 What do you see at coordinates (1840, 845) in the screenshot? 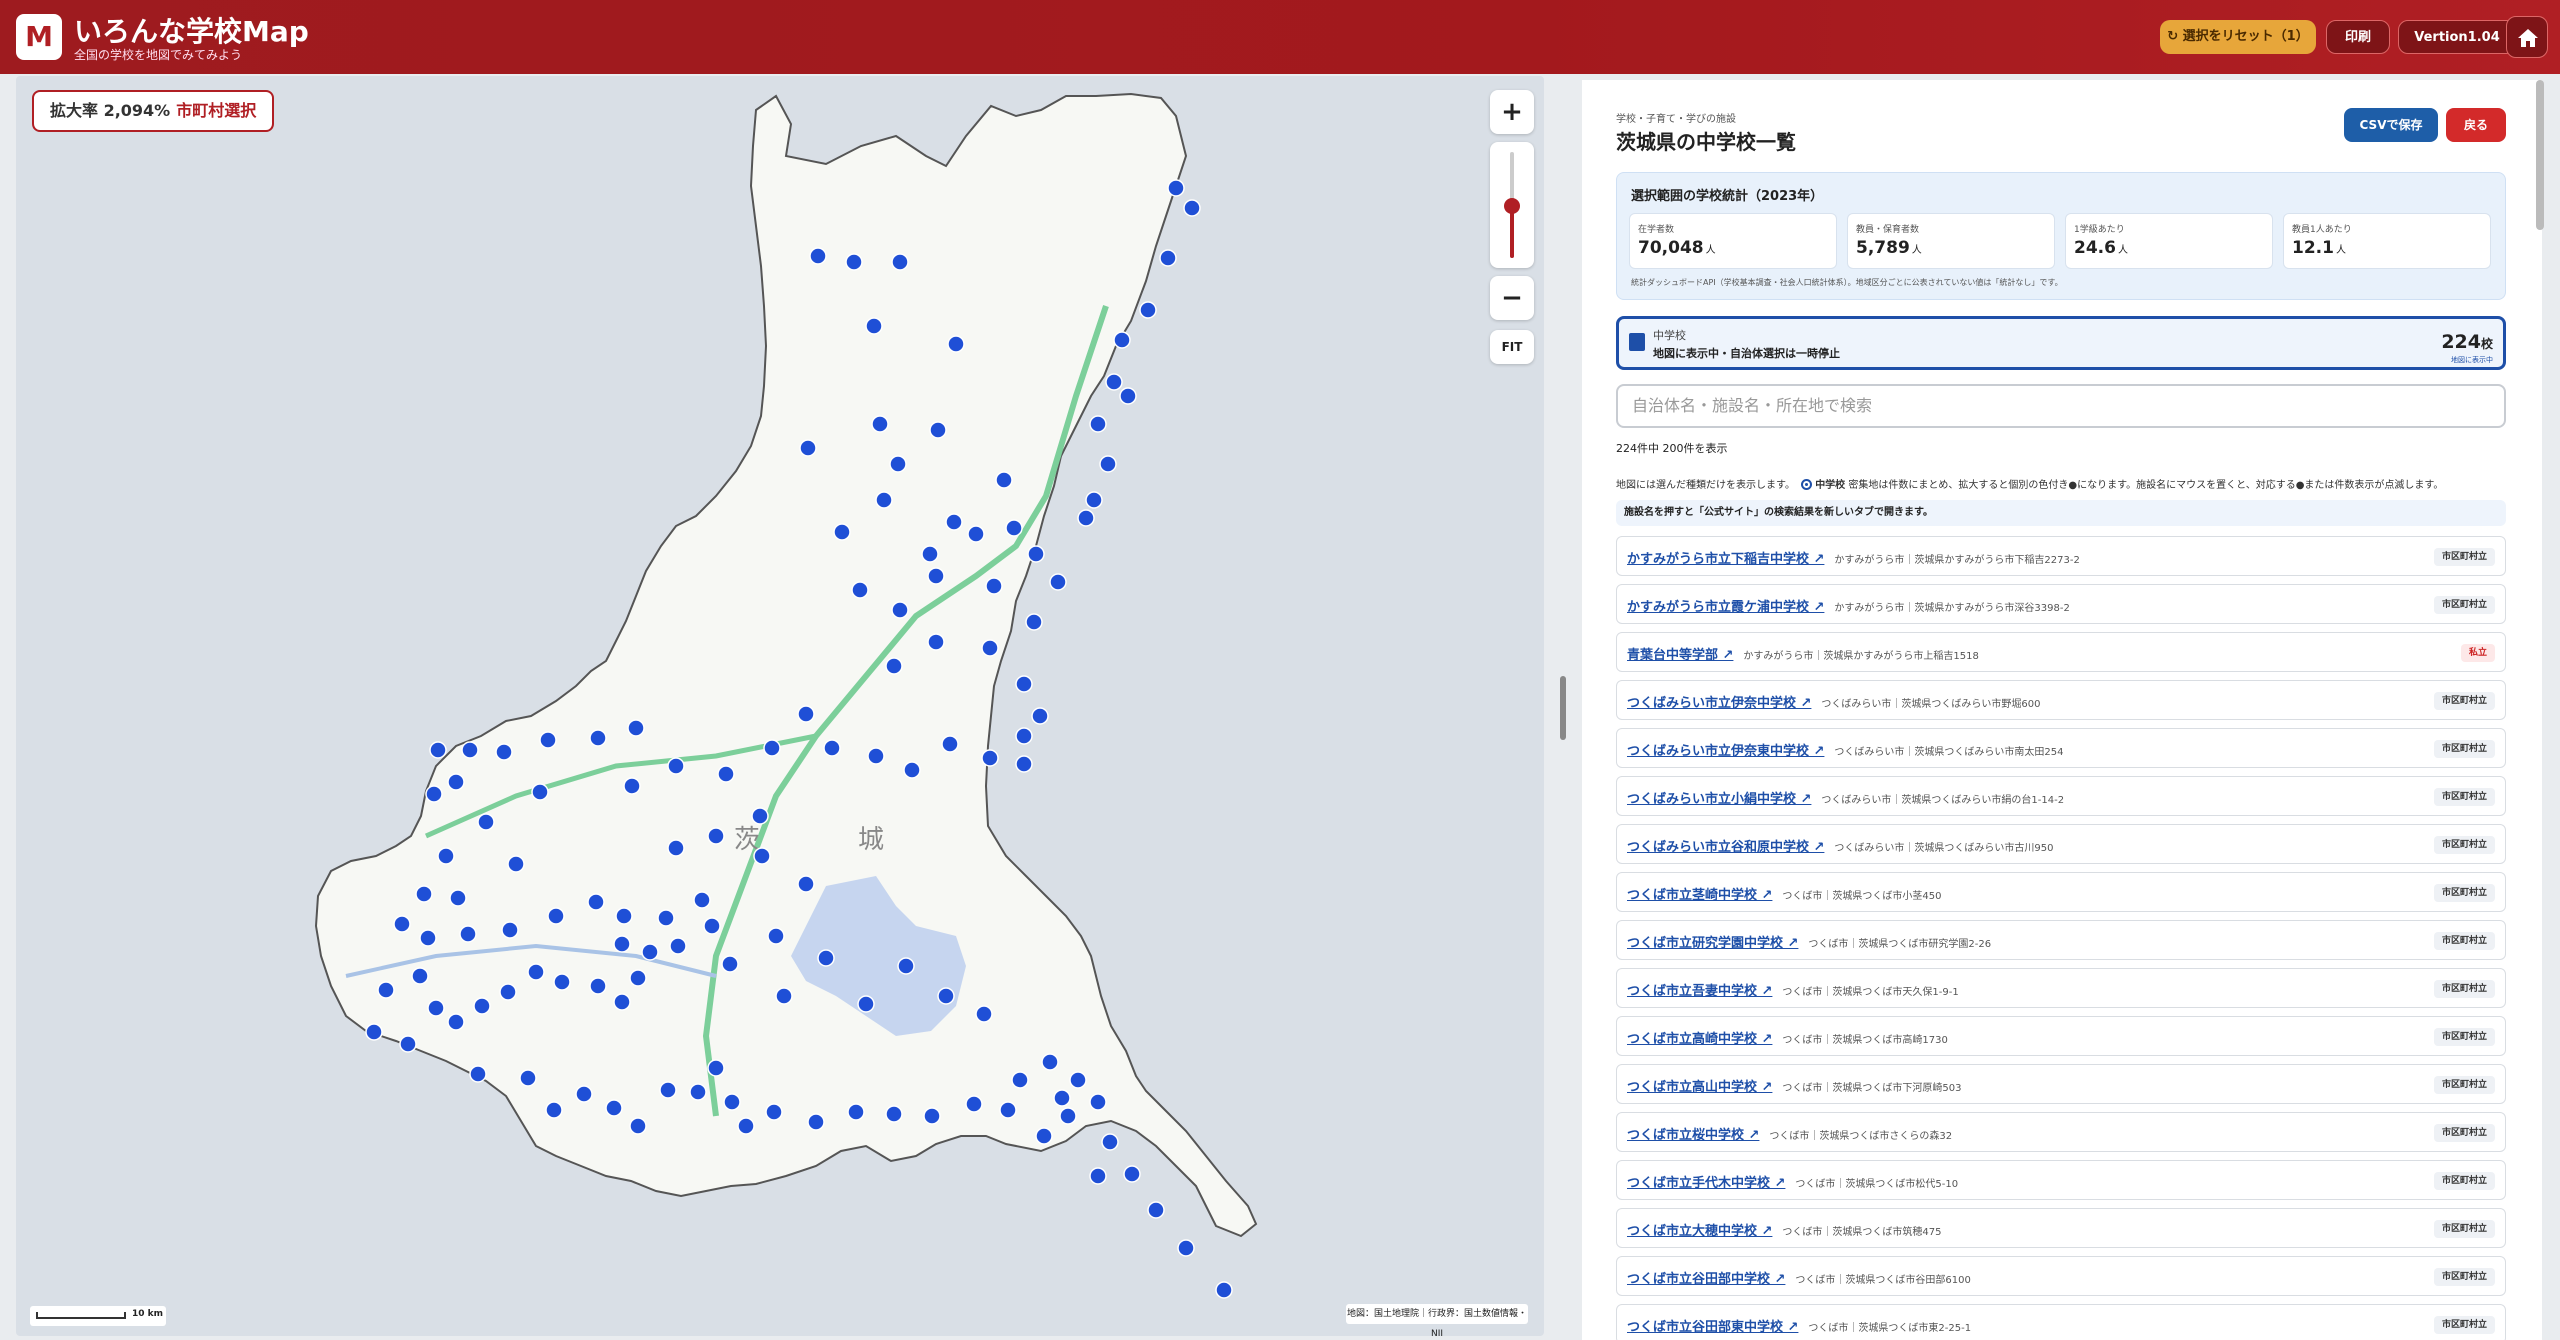
I see `school-name-link: つくばみらい市立谷和原中学校 ↗ つくばみらい市｜茨城県つくばみらい市古川950` at bounding box center [1840, 845].